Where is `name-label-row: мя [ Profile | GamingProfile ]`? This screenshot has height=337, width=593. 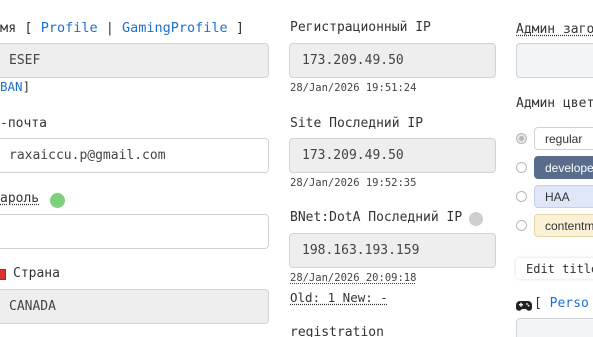
name-label-row: мя [ Profile | GamingProfile ] is located at coordinates (122, 28).